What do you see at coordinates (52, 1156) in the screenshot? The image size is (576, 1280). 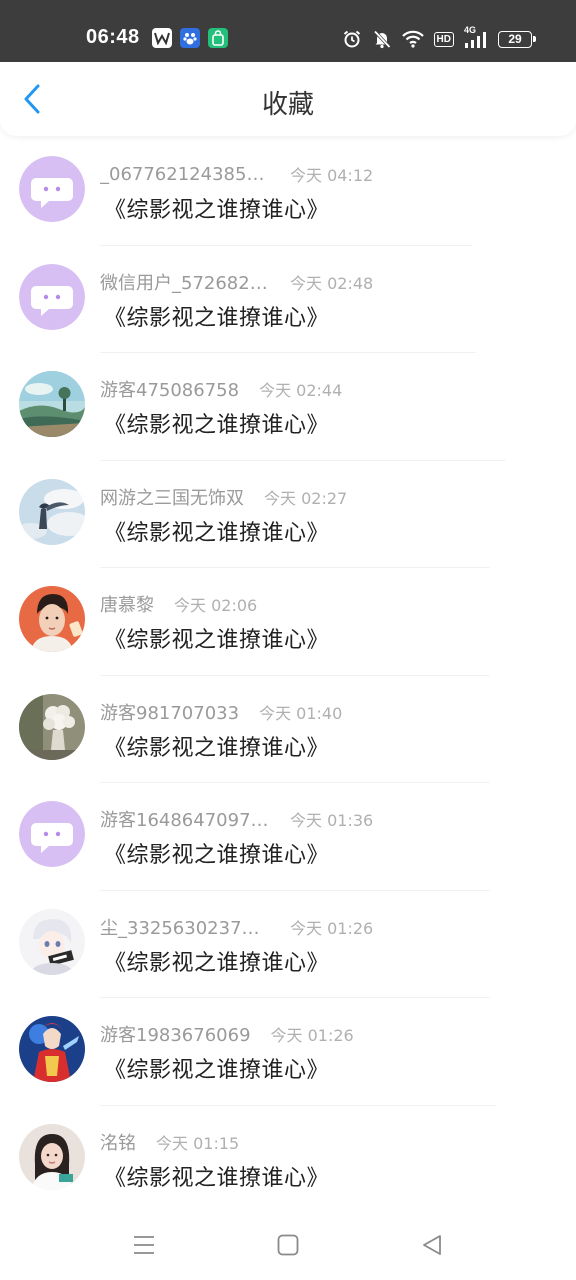 I see `girl-portrait-photo` at bounding box center [52, 1156].